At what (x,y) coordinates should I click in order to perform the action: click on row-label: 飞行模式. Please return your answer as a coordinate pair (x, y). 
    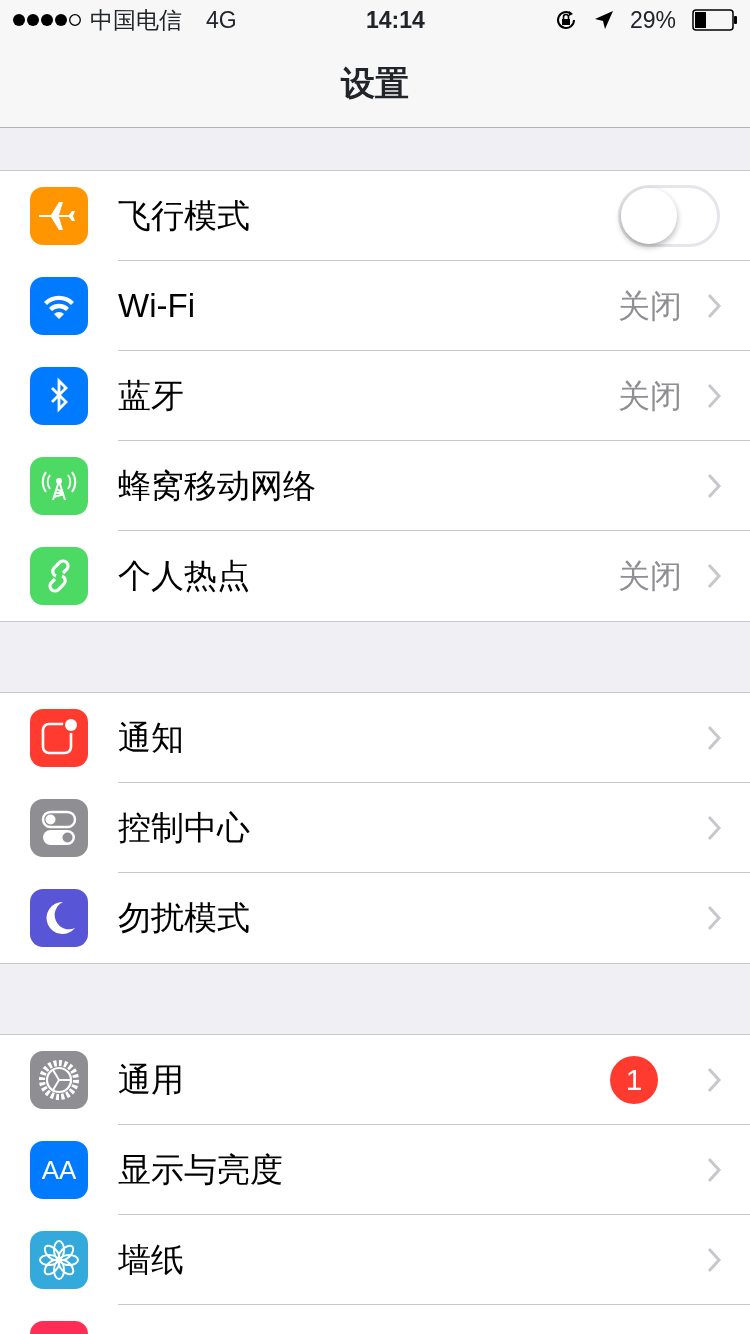
    Looking at the image, I should click on (184, 215).